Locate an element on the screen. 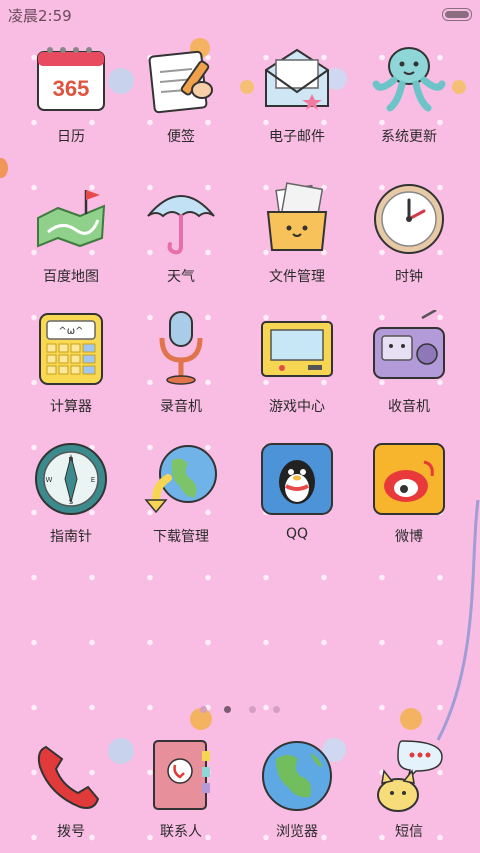 The image size is (480, 853). app-downloads: 下载管理 is located at coordinates (181, 493).